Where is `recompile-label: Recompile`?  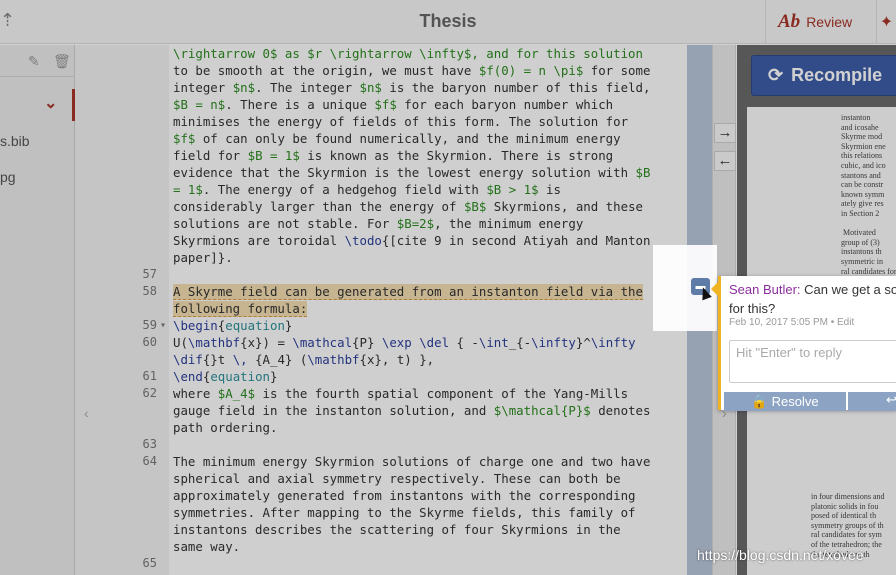 recompile-label: Recompile is located at coordinates (837, 75).